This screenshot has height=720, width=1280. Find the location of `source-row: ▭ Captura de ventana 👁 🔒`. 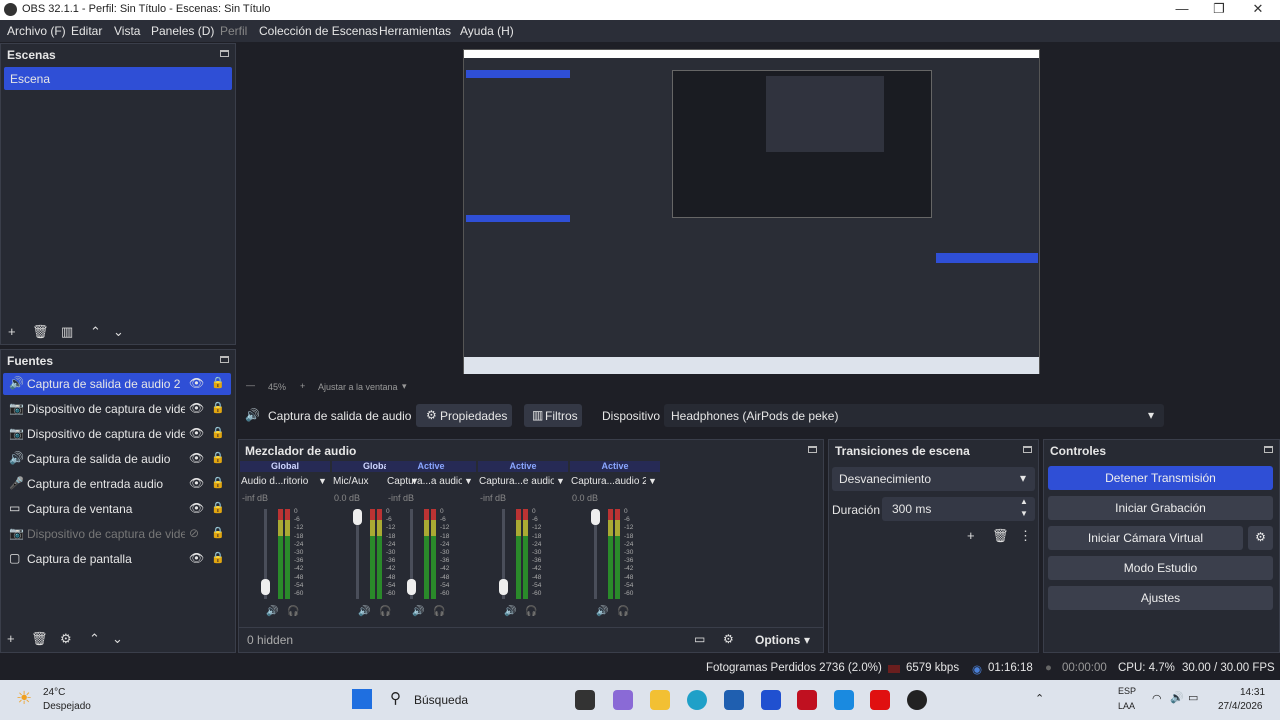

source-row: ▭ Captura de ventana 👁 🔒 is located at coordinates (117, 509).